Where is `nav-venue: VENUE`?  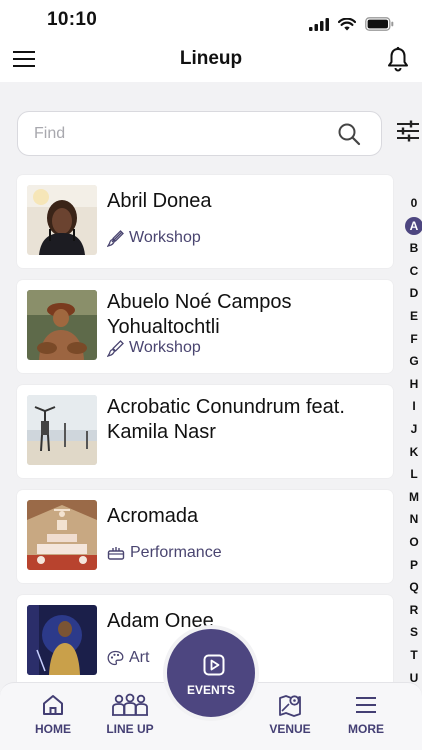
nav-venue: VENUE is located at coordinates (290, 714).